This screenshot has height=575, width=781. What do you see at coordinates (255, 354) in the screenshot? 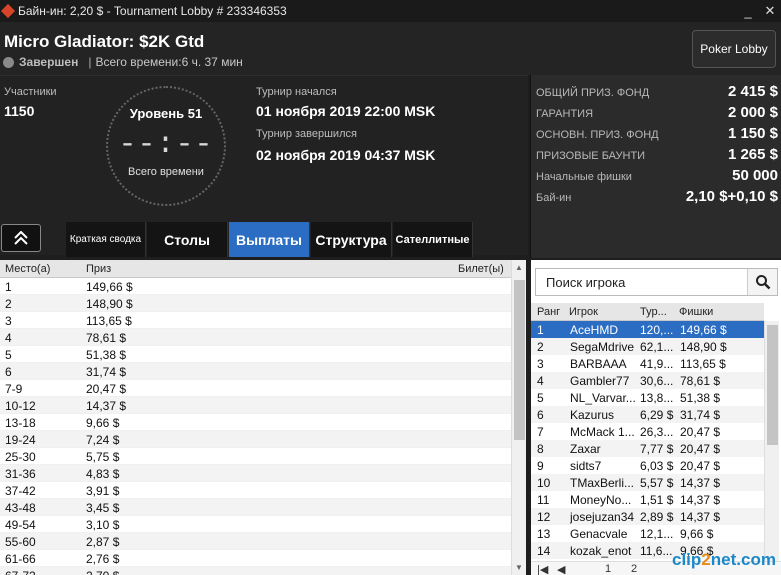
I see `payout-row: 5 51,38 $` at bounding box center [255, 354].